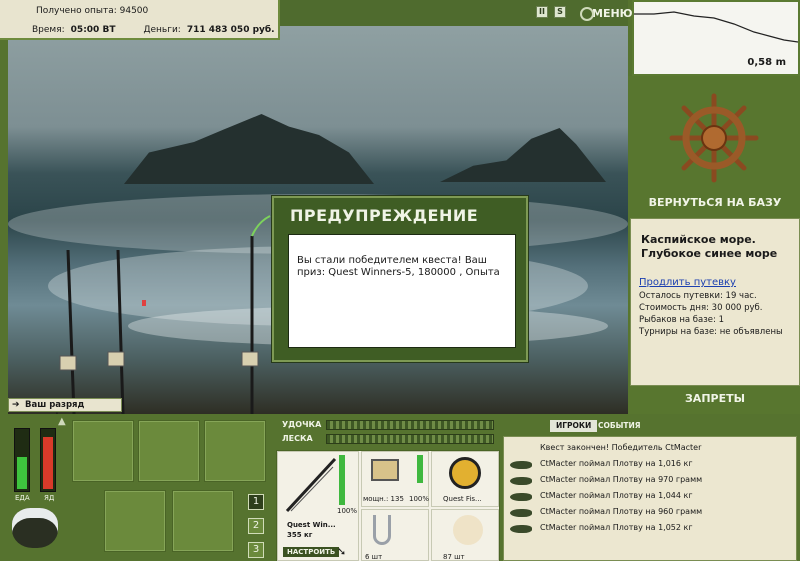  I want to click on xp-readout: Получено опыта: 94500, so click(92, 11).